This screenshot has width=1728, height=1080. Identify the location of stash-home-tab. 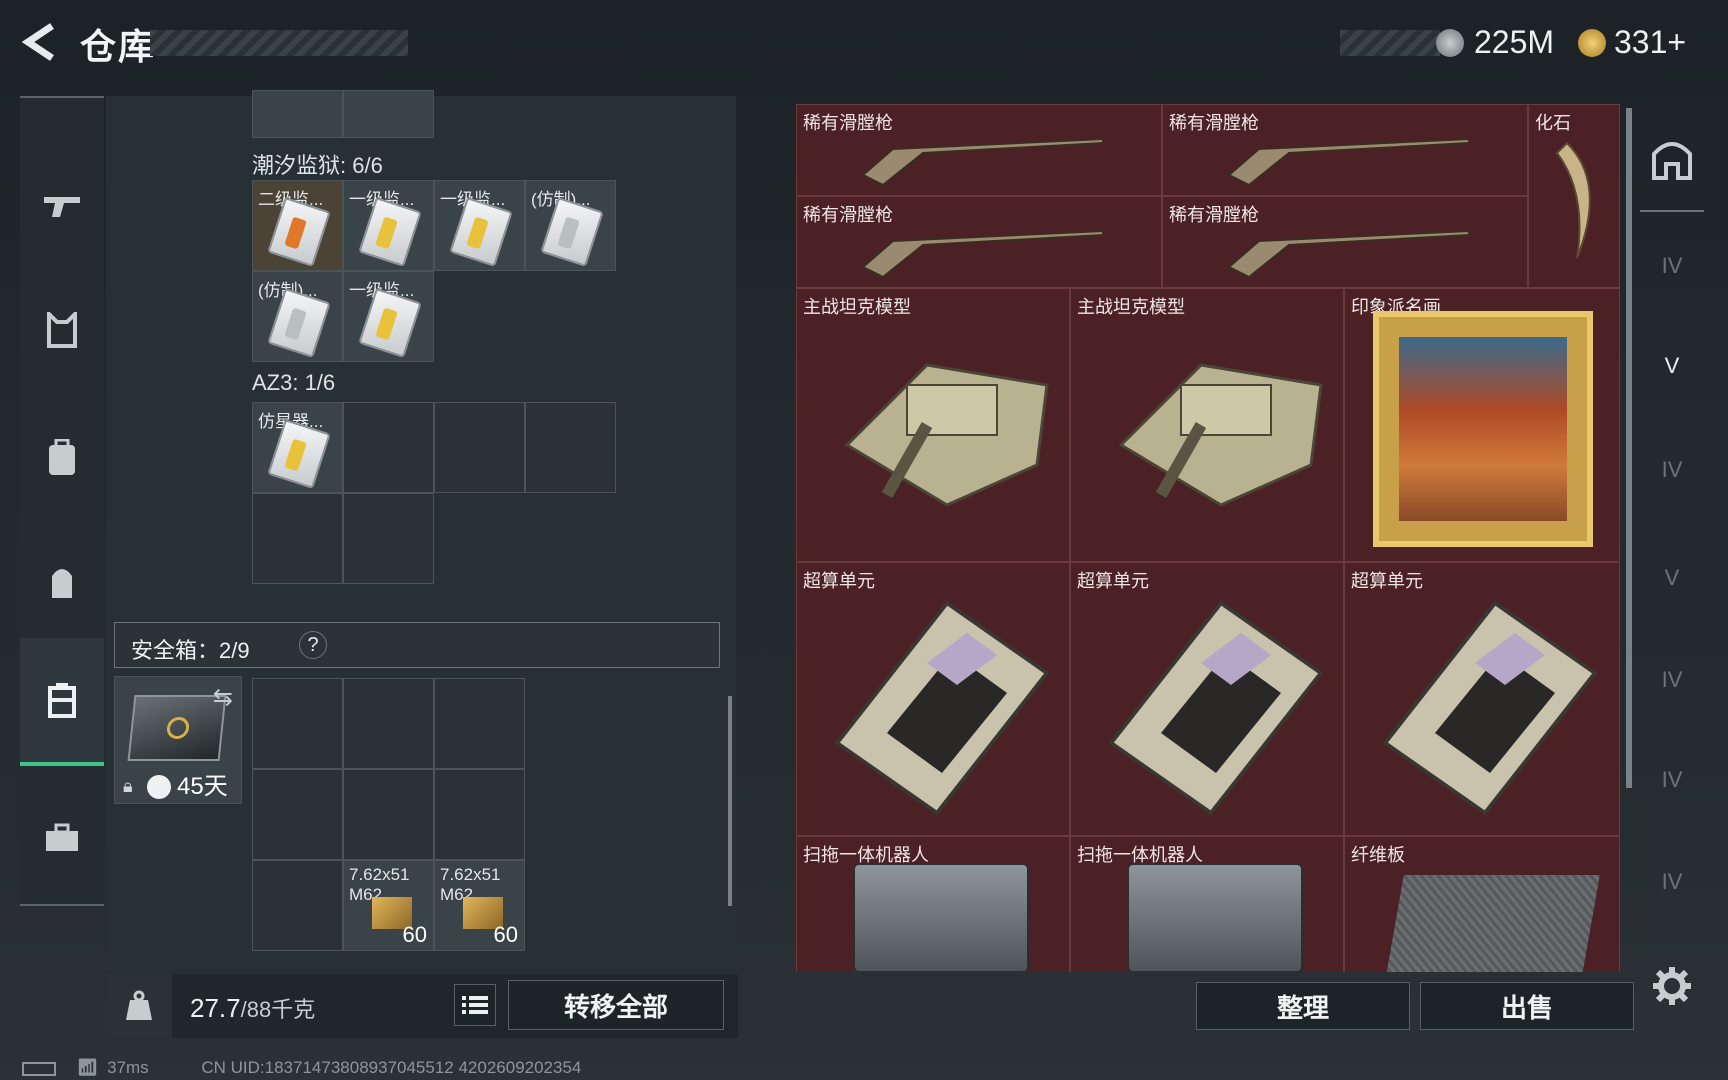
(1672, 160).